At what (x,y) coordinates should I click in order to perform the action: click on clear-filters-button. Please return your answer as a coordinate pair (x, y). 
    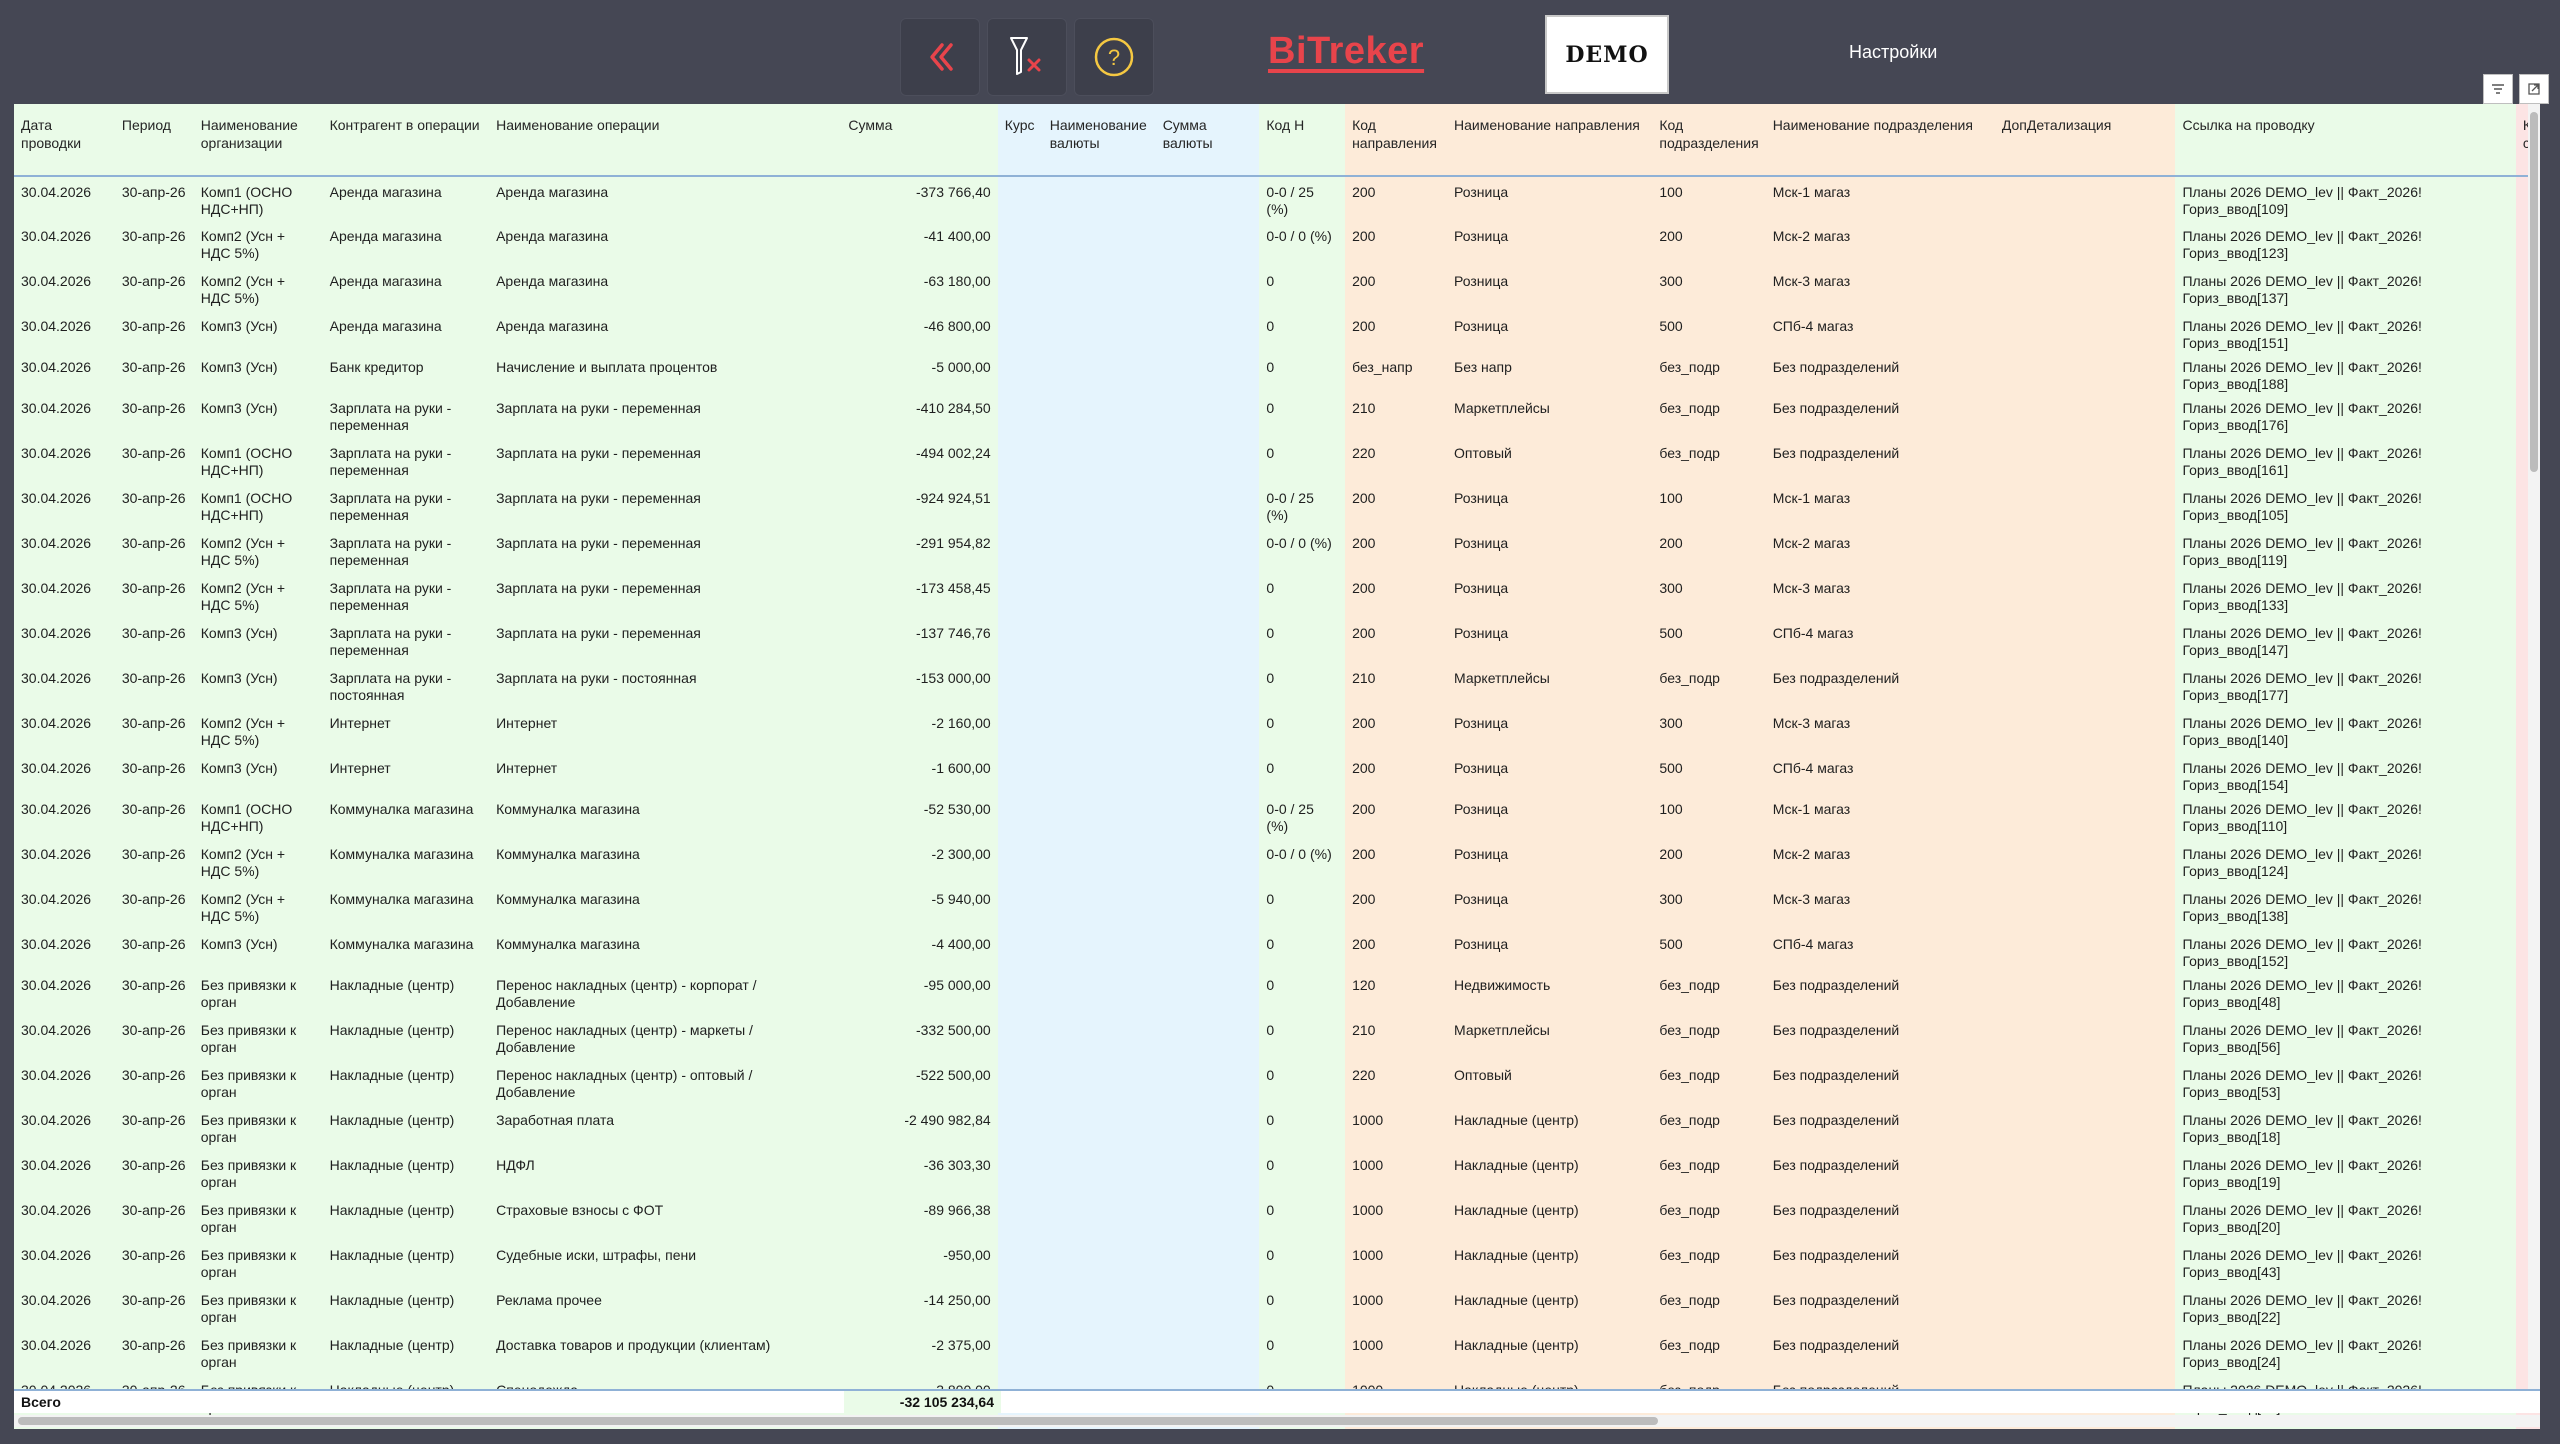
    Looking at the image, I should click on (1027, 57).